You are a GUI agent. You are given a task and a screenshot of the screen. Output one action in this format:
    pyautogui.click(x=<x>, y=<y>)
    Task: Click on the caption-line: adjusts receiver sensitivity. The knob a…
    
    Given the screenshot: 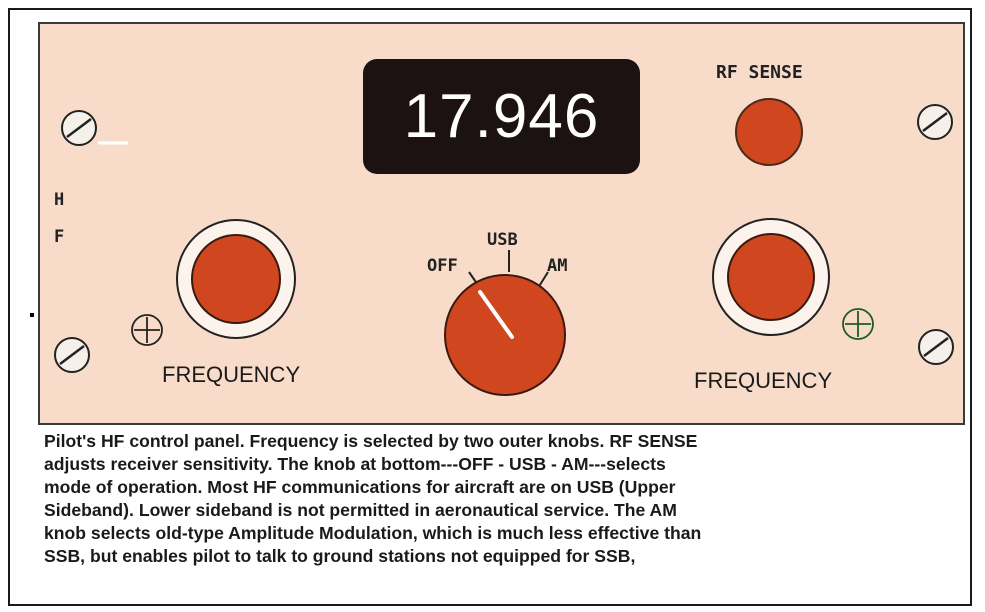 What is the action you would take?
    pyautogui.click(x=355, y=464)
    